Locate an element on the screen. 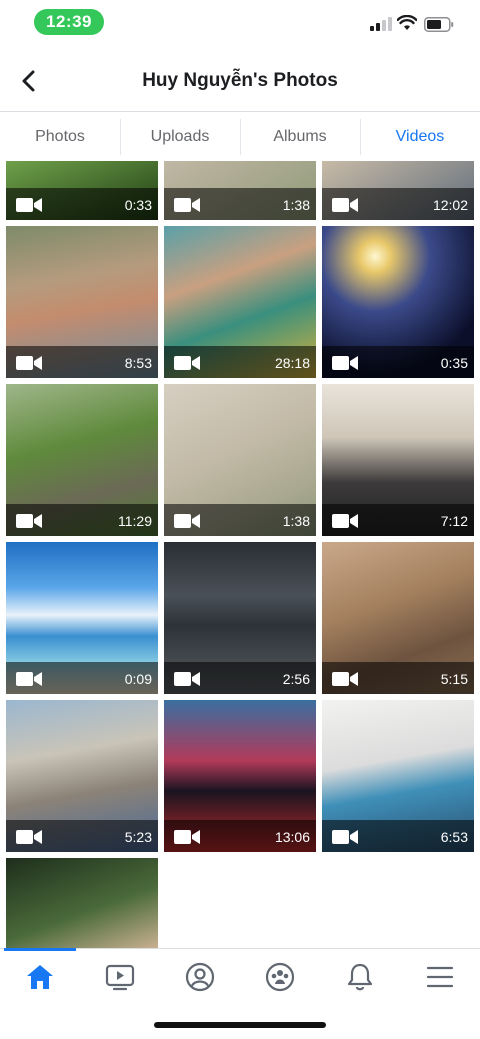 The height and width of the screenshot is (1039, 480). tab-videos: Videos is located at coordinates (420, 137).